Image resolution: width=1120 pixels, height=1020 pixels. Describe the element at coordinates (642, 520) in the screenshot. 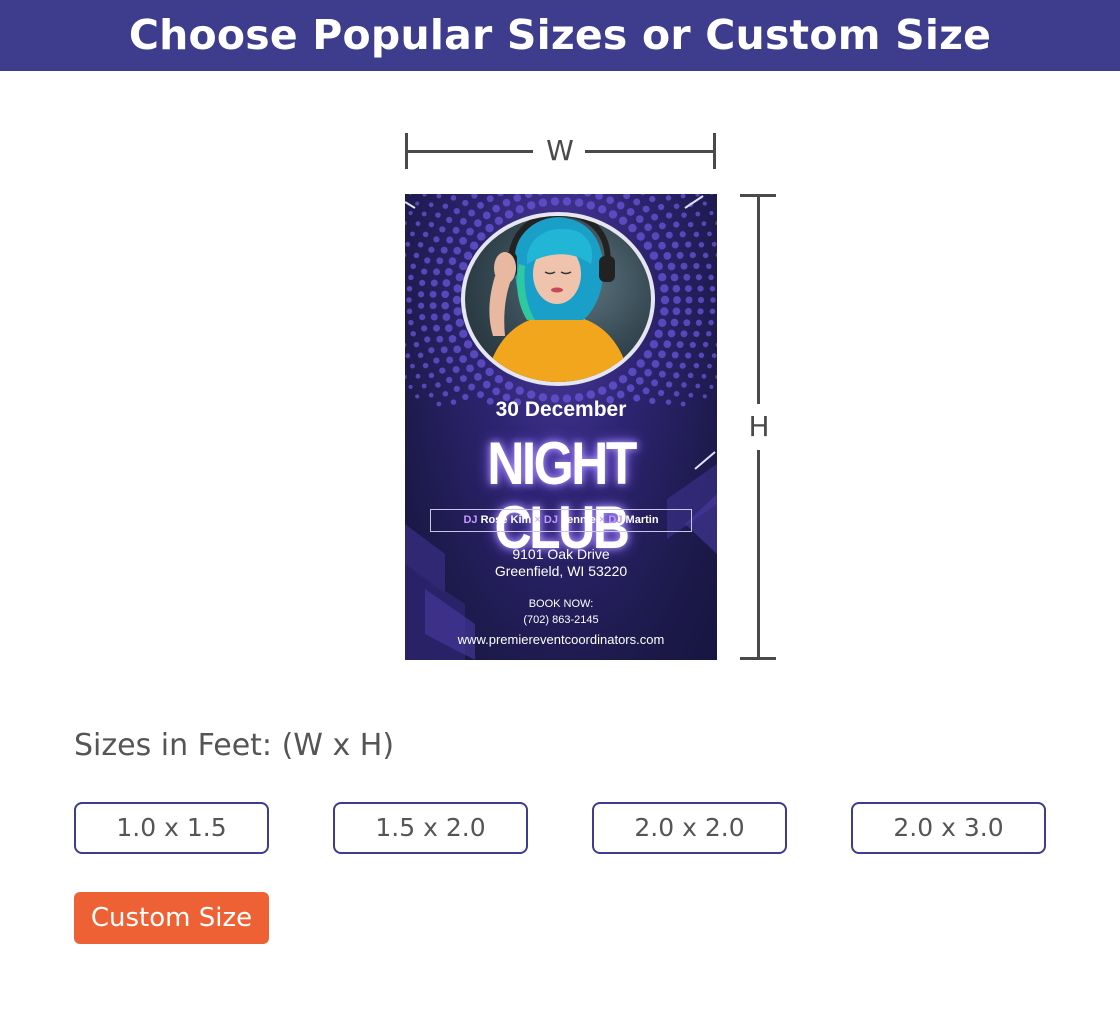

I see `dj-name: Martin` at that location.